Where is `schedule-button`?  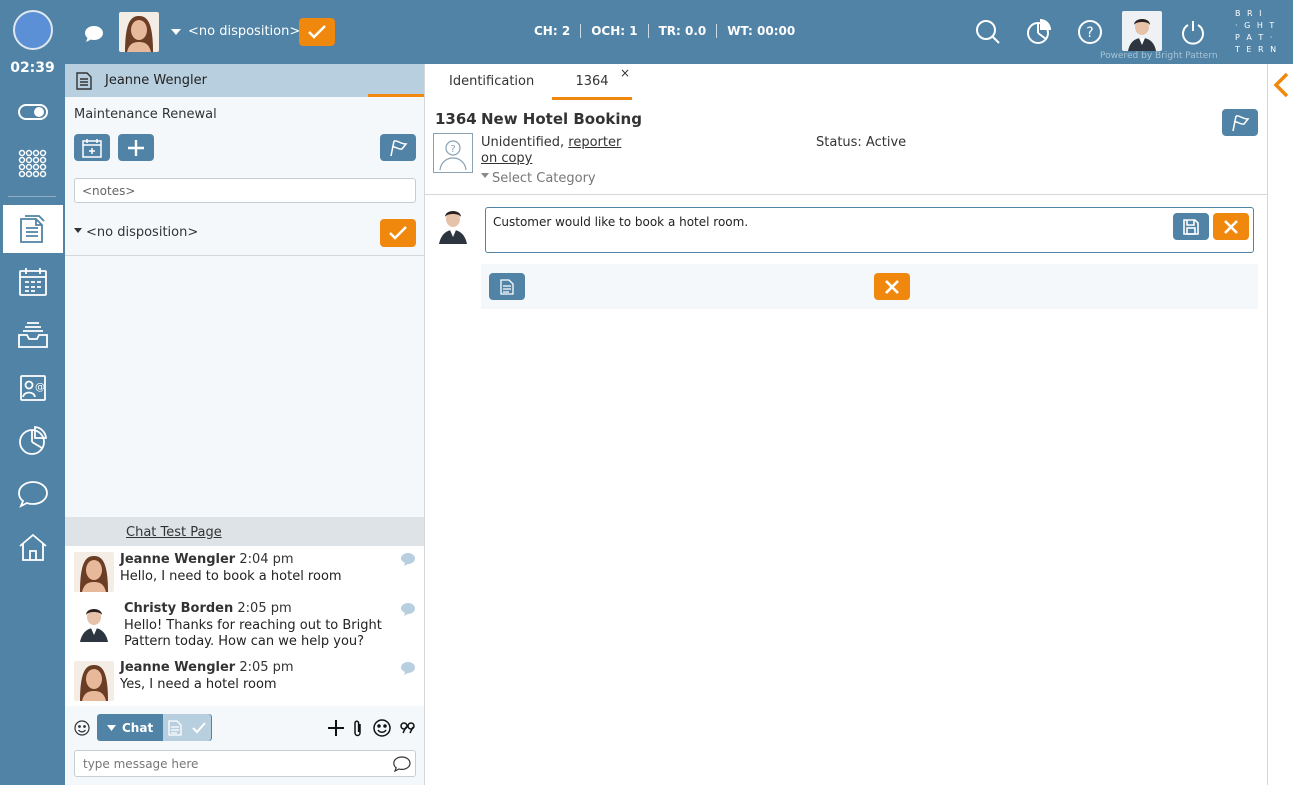 schedule-button is located at coordinates (92, 147).